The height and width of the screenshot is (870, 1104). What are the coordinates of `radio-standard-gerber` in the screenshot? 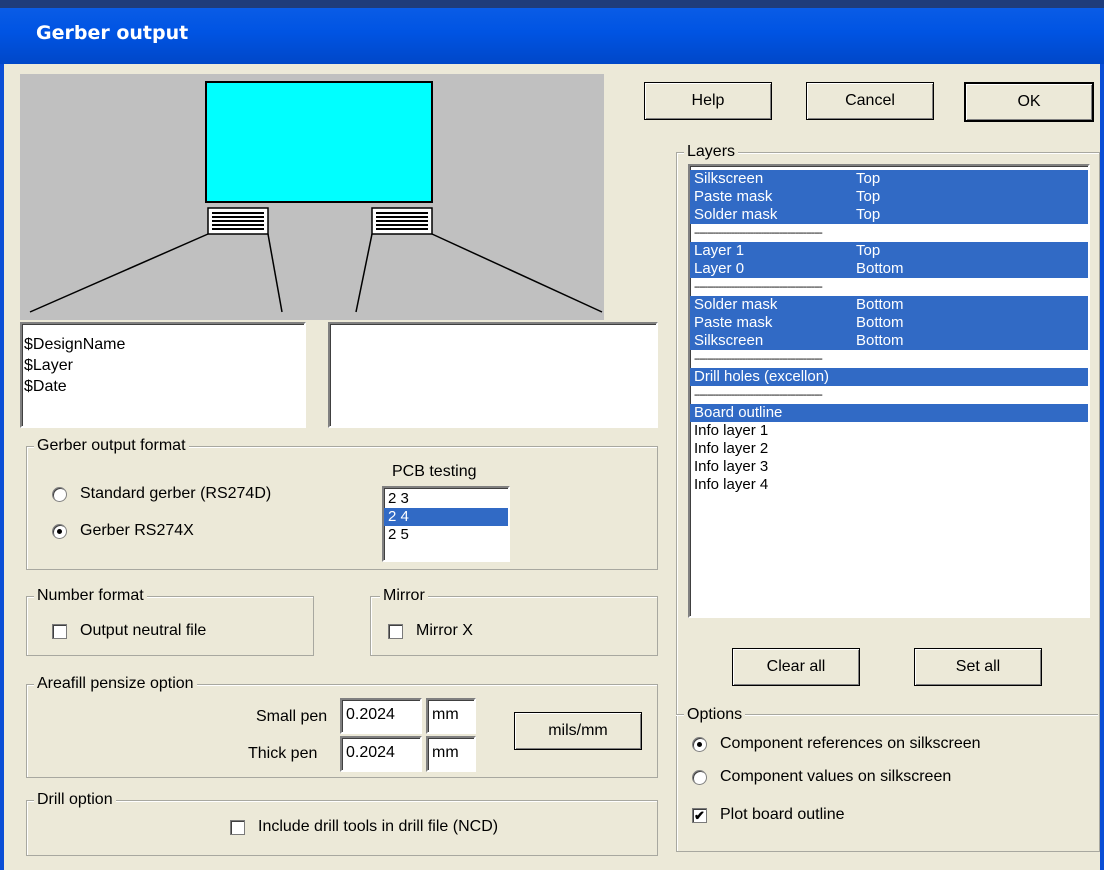 It's located at (59, 494).